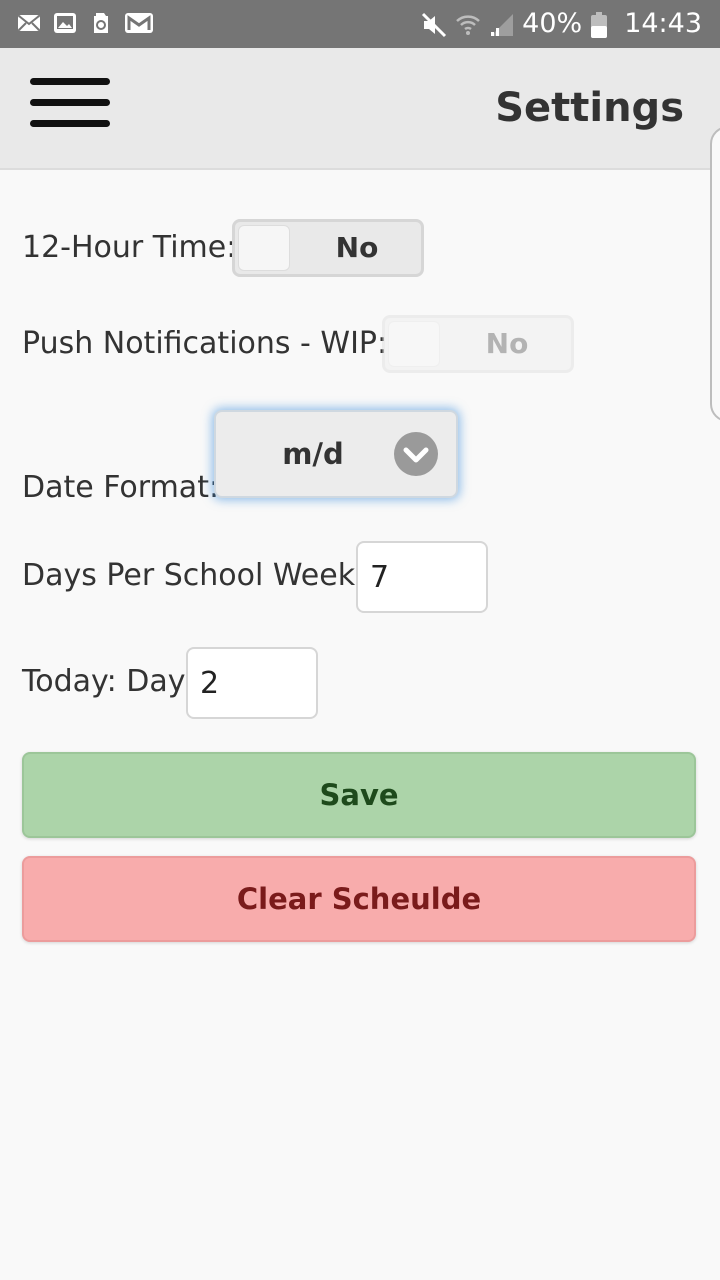 This screenshot has width=720, height=1280. Describe the element at coordinates (360, 109) in the screenshot. I see `header: Settings` at that location.